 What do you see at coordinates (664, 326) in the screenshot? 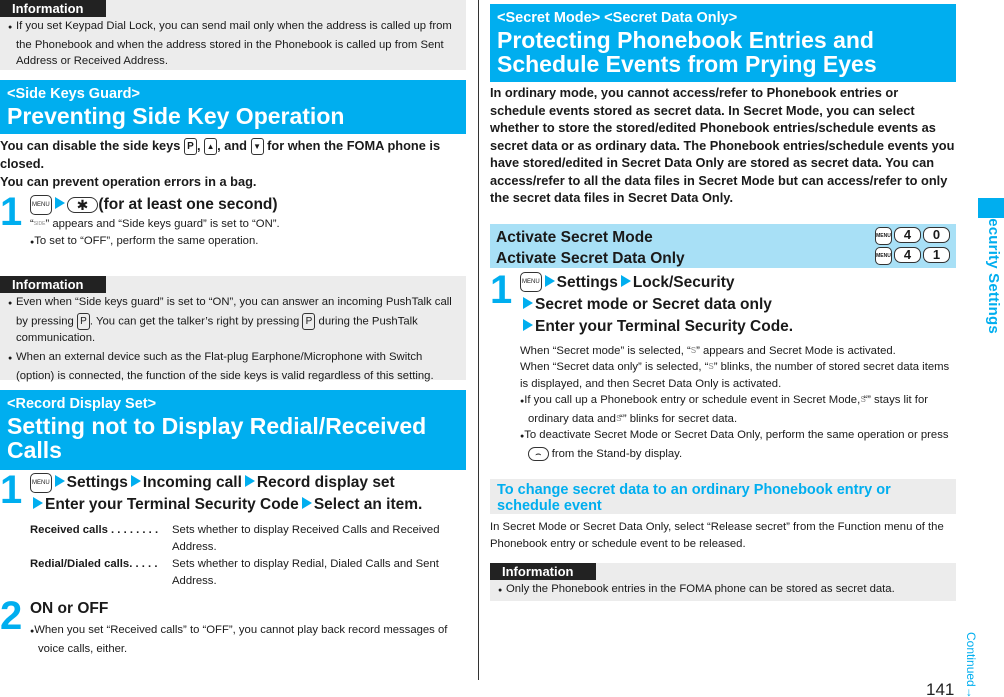
I see `menu-path-item: Enter your Terminal Security Code.` at bounding box center [664, 326].